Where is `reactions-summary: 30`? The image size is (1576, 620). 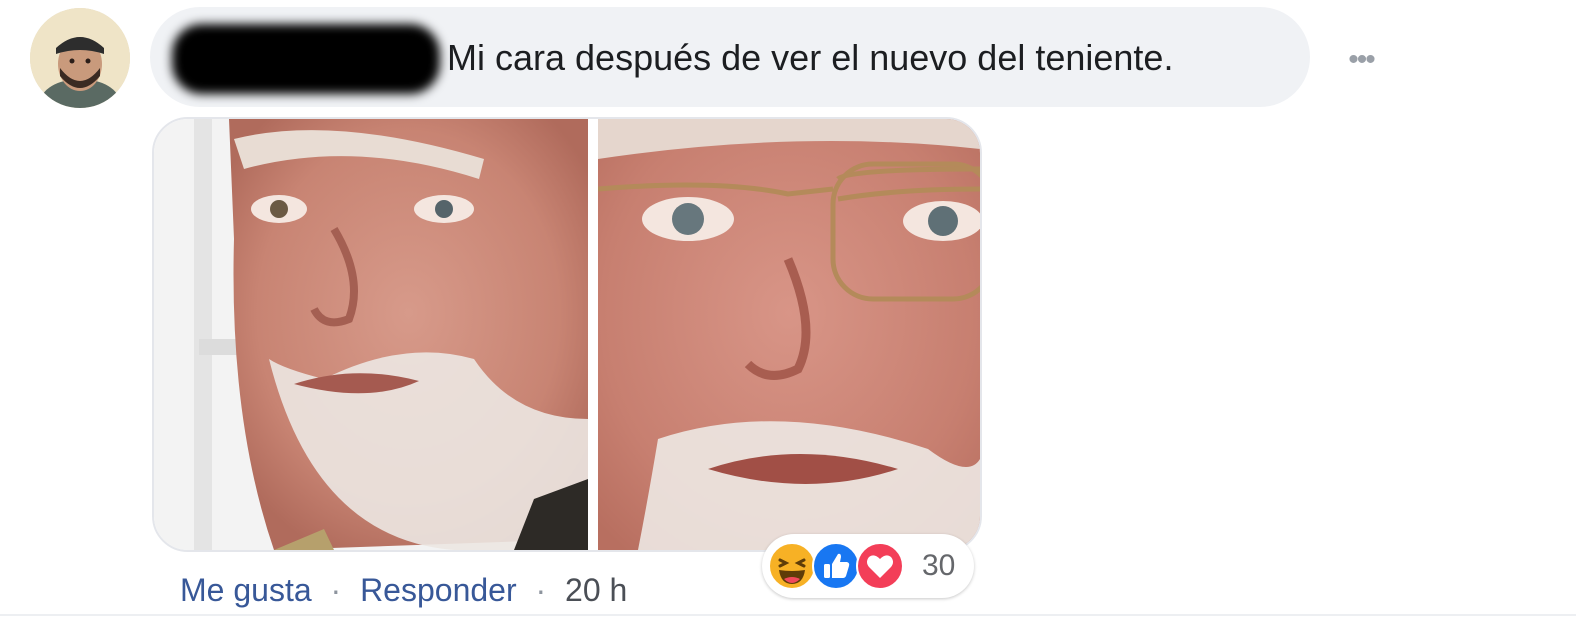
reactions-summary: 30 is located at coordinates (868, 566).